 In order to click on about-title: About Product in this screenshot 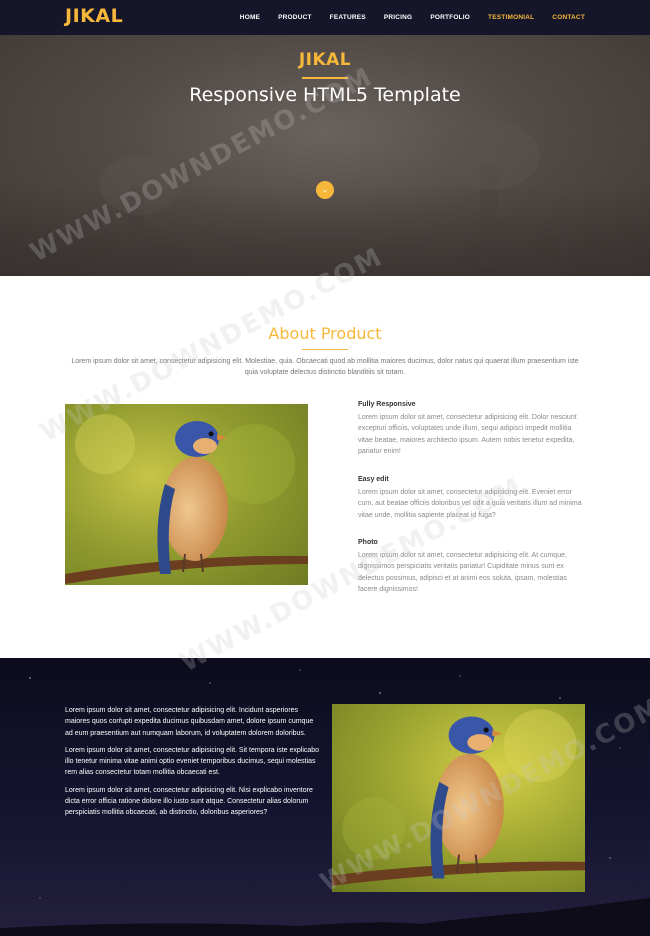, I will do `click(325, 333)`.